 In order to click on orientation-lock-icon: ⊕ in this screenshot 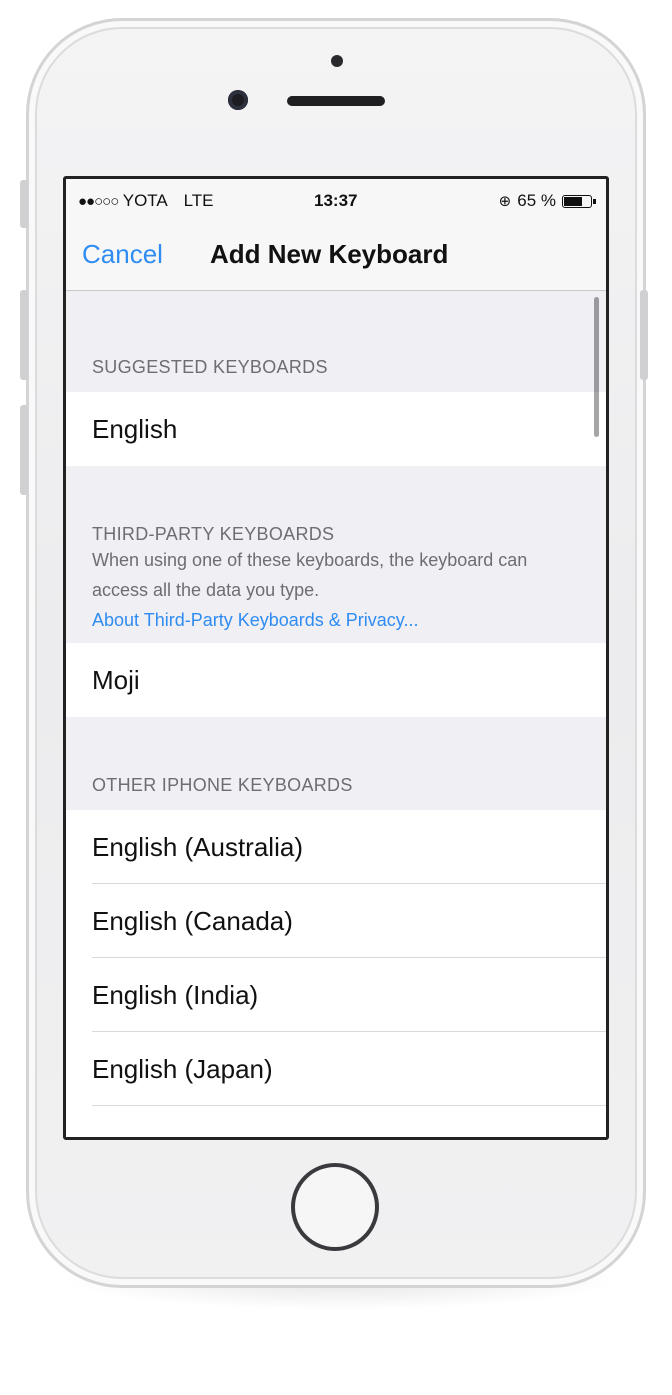, I will do `click(505, 201)`.